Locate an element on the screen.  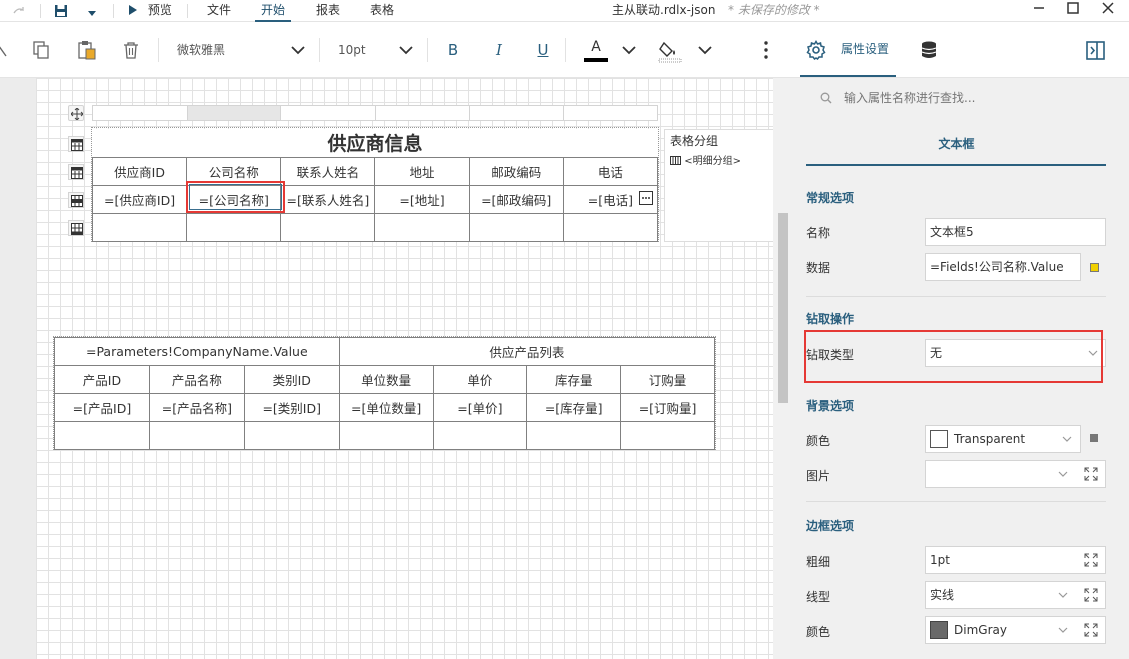
tab-properties: 属性设置 is located at coordinates (848, 49).